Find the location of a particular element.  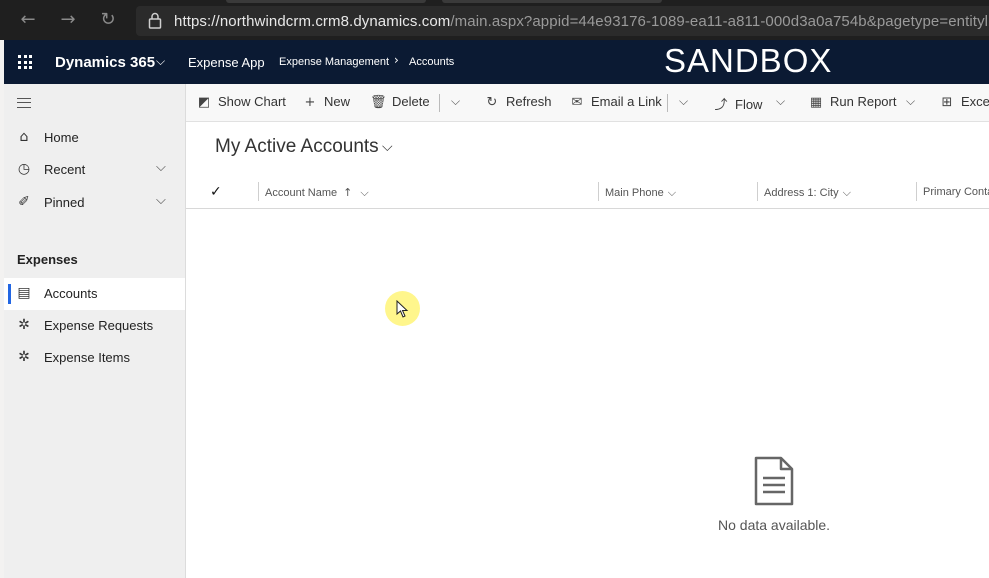

nav-item-label: Expense Items is located at coordinates (87, 357).